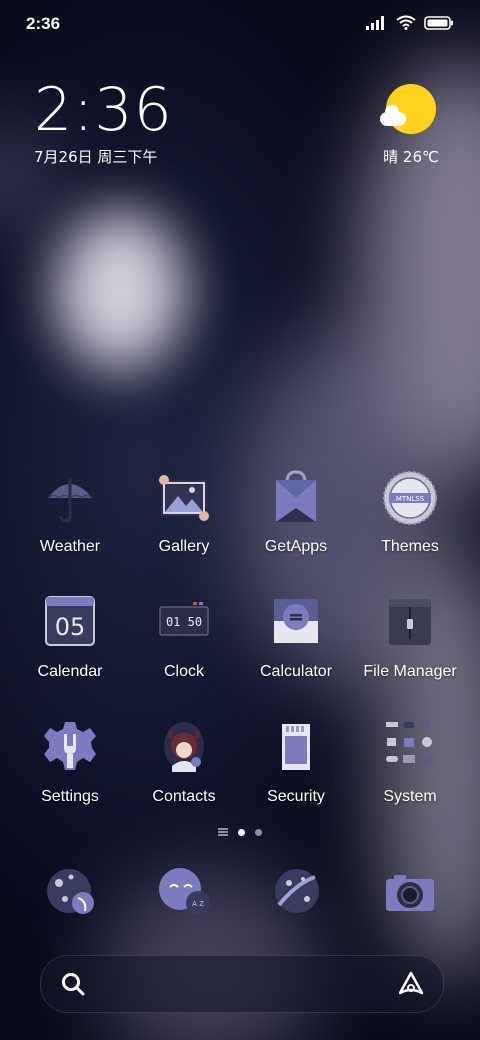 The image size is (480, 1040). Describe the element at coordinates (184, 546) in the screenshot. I see `app-label: Gallery` at that location.